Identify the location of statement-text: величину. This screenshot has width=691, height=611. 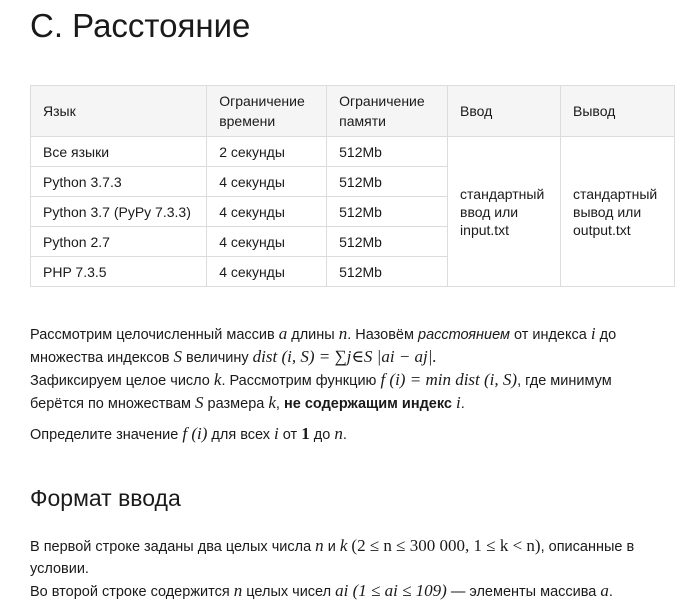
(217, 358).